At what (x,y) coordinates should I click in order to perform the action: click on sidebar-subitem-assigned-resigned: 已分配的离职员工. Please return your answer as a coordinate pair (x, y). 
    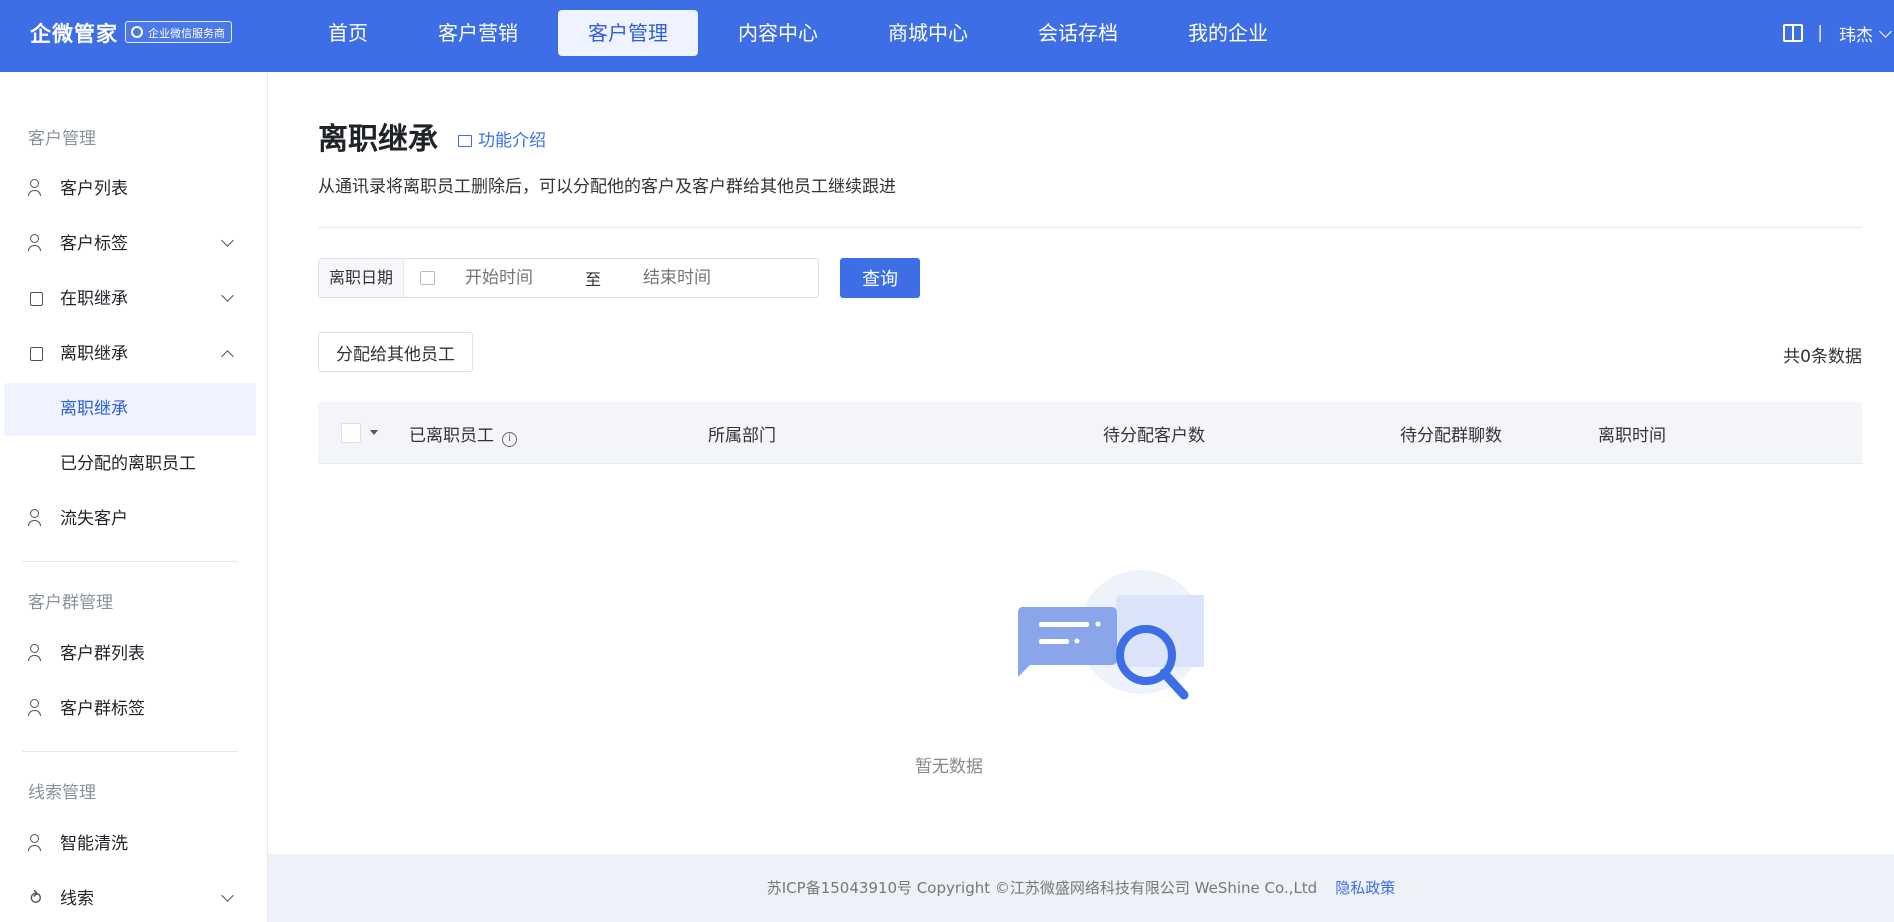
    Looking at the image, I should click on (130, 464).